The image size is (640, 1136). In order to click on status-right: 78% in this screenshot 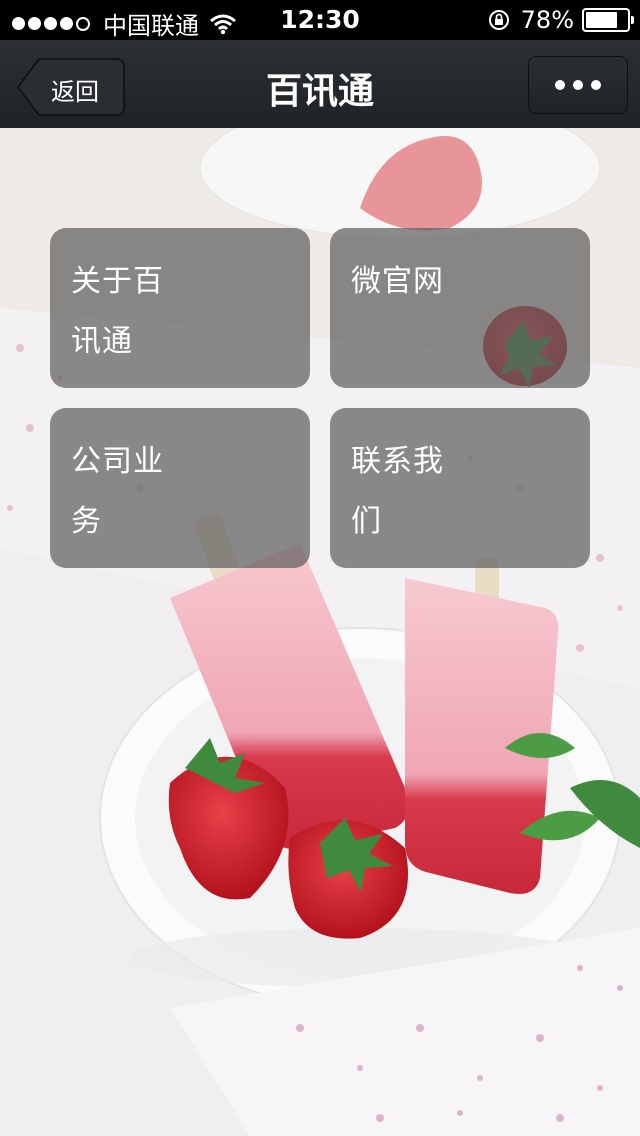, I will do `click(560, 20)`.